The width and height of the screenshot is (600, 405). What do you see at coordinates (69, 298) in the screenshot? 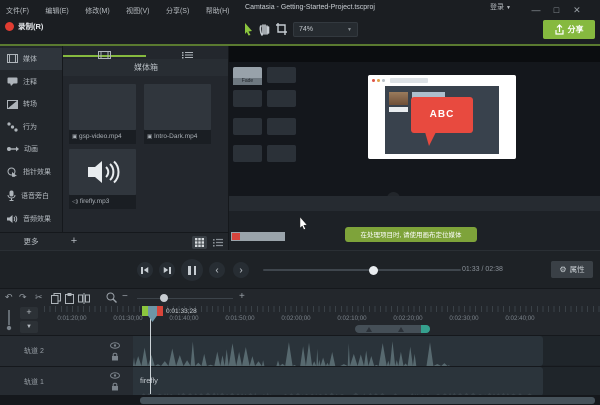
I see `paste-icon` at bounding box center [69, 298].